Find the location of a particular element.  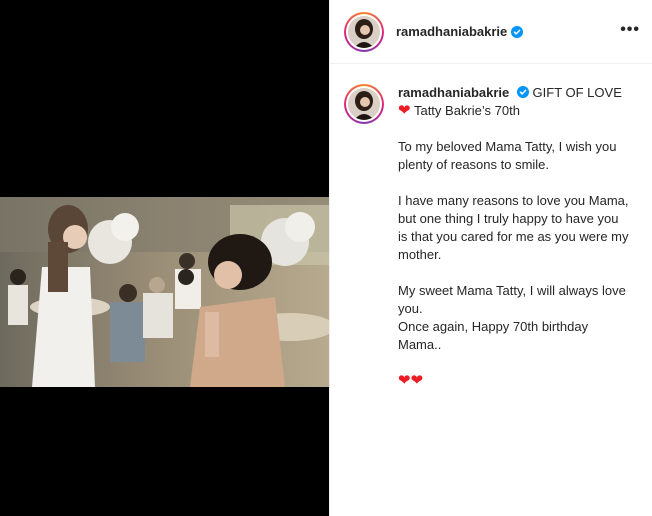

caption-username: ramadhaniabakrie is located at coordinates (453, 92).